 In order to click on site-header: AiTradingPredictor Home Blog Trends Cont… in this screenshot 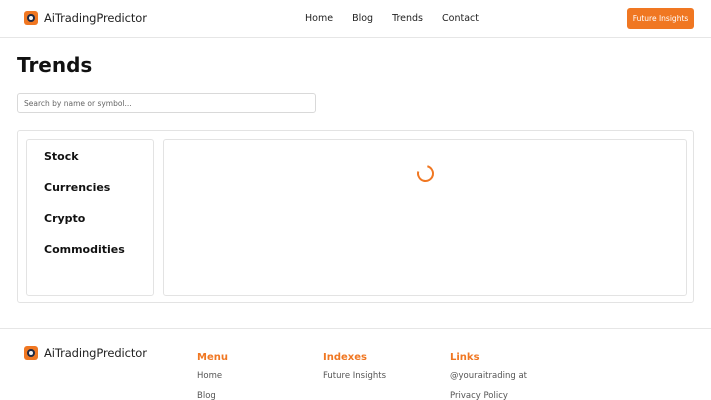, I will do `click(355, 19)`.